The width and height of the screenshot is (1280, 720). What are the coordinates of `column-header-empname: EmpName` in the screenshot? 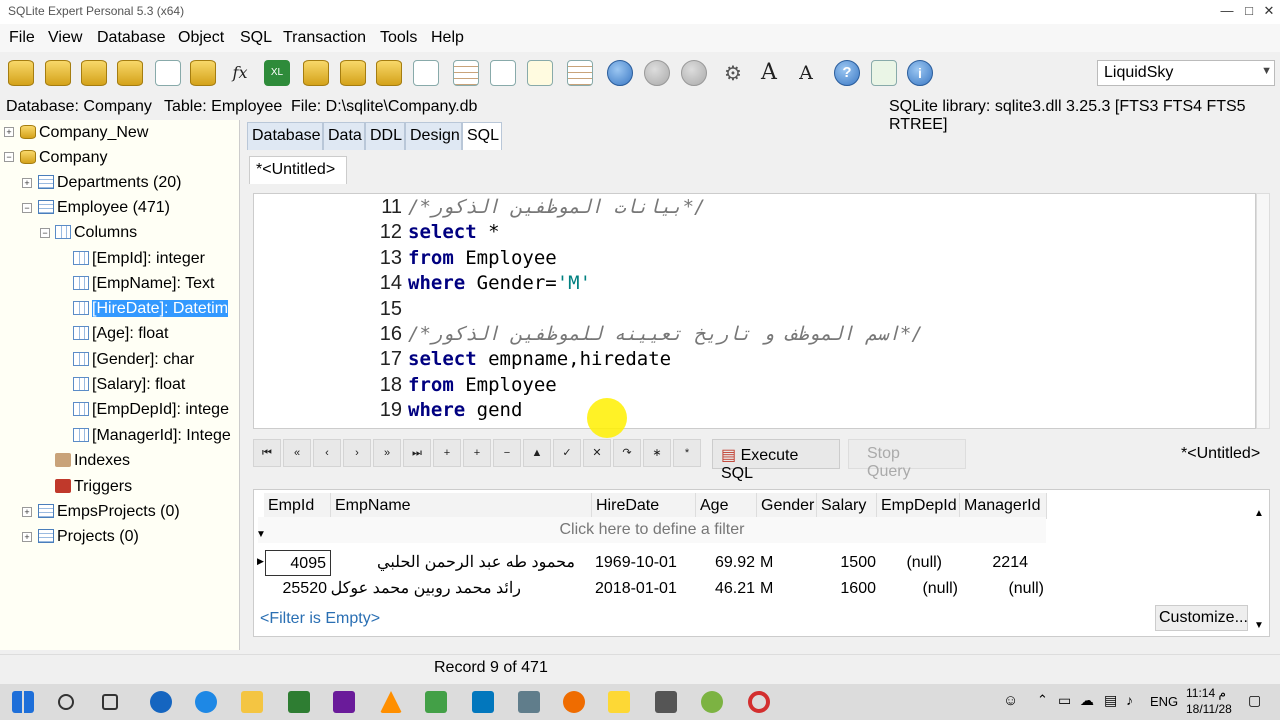 It's located at (461, 506).